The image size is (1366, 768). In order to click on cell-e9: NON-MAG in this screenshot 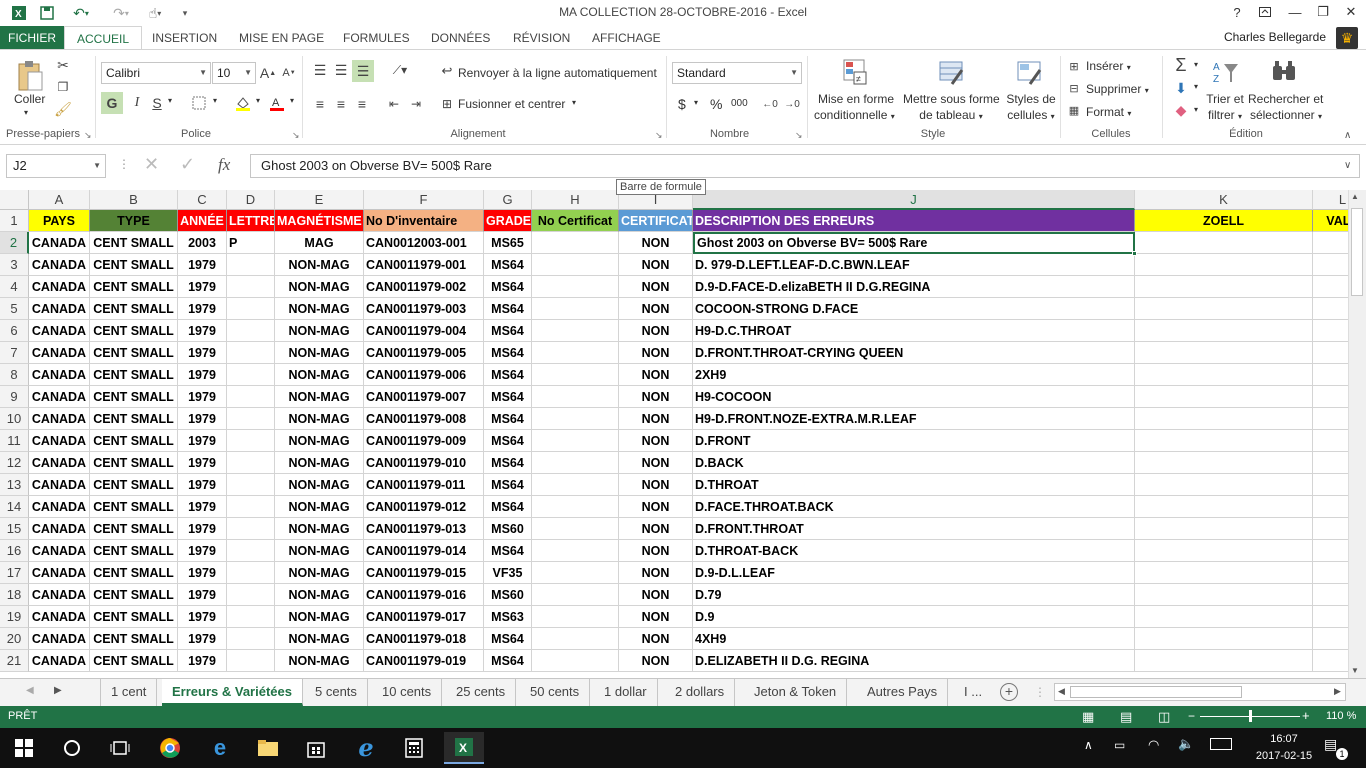, I will do `click(319, 397)`.